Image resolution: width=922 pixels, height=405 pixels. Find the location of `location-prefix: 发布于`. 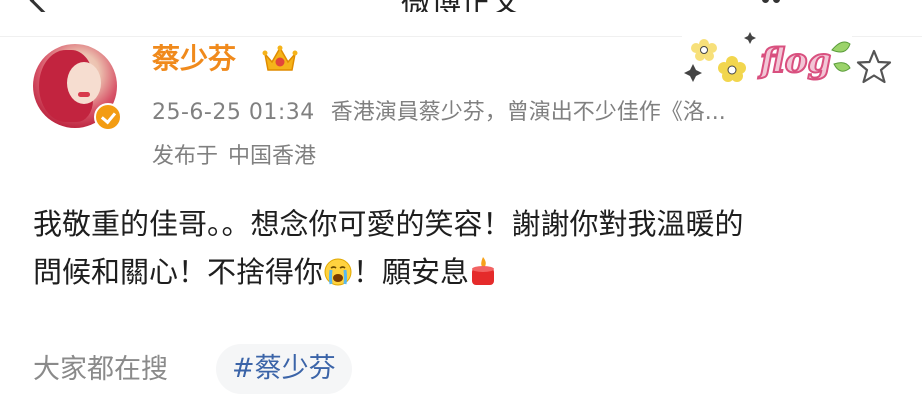

location-prefix: 发布于 is located at coordinates (185, 156).